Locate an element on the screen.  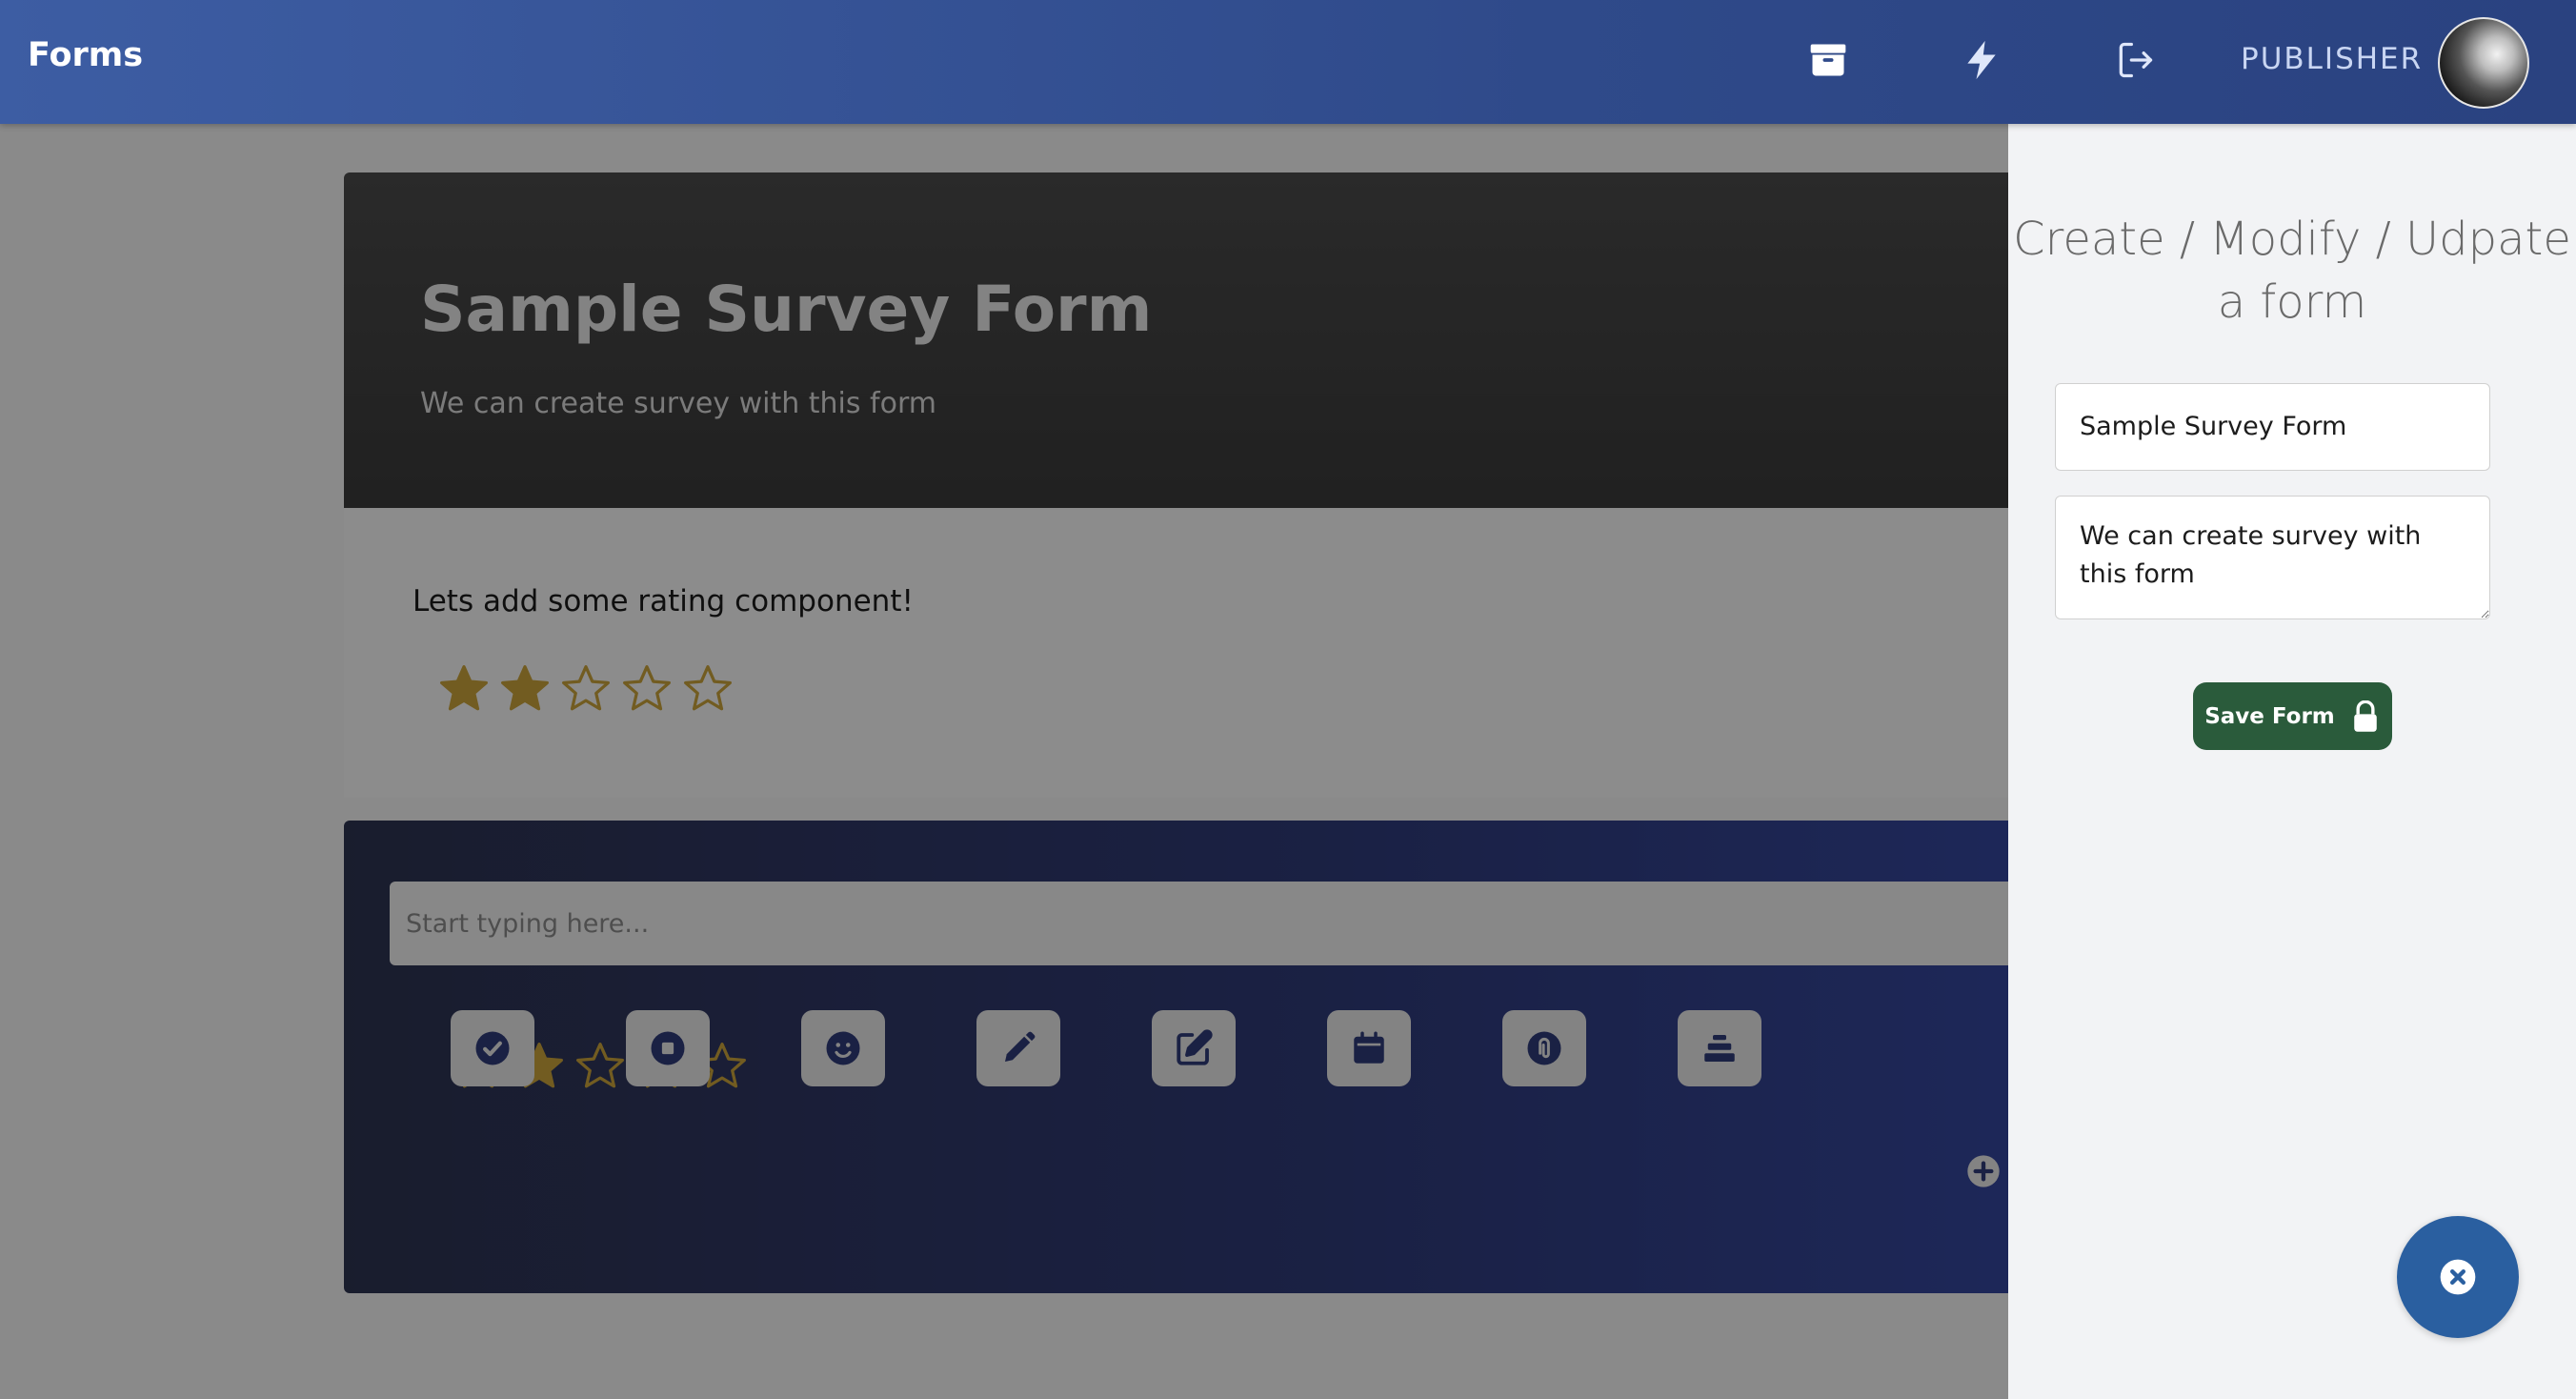
logout-icon is located at coordinates (2135, 60).